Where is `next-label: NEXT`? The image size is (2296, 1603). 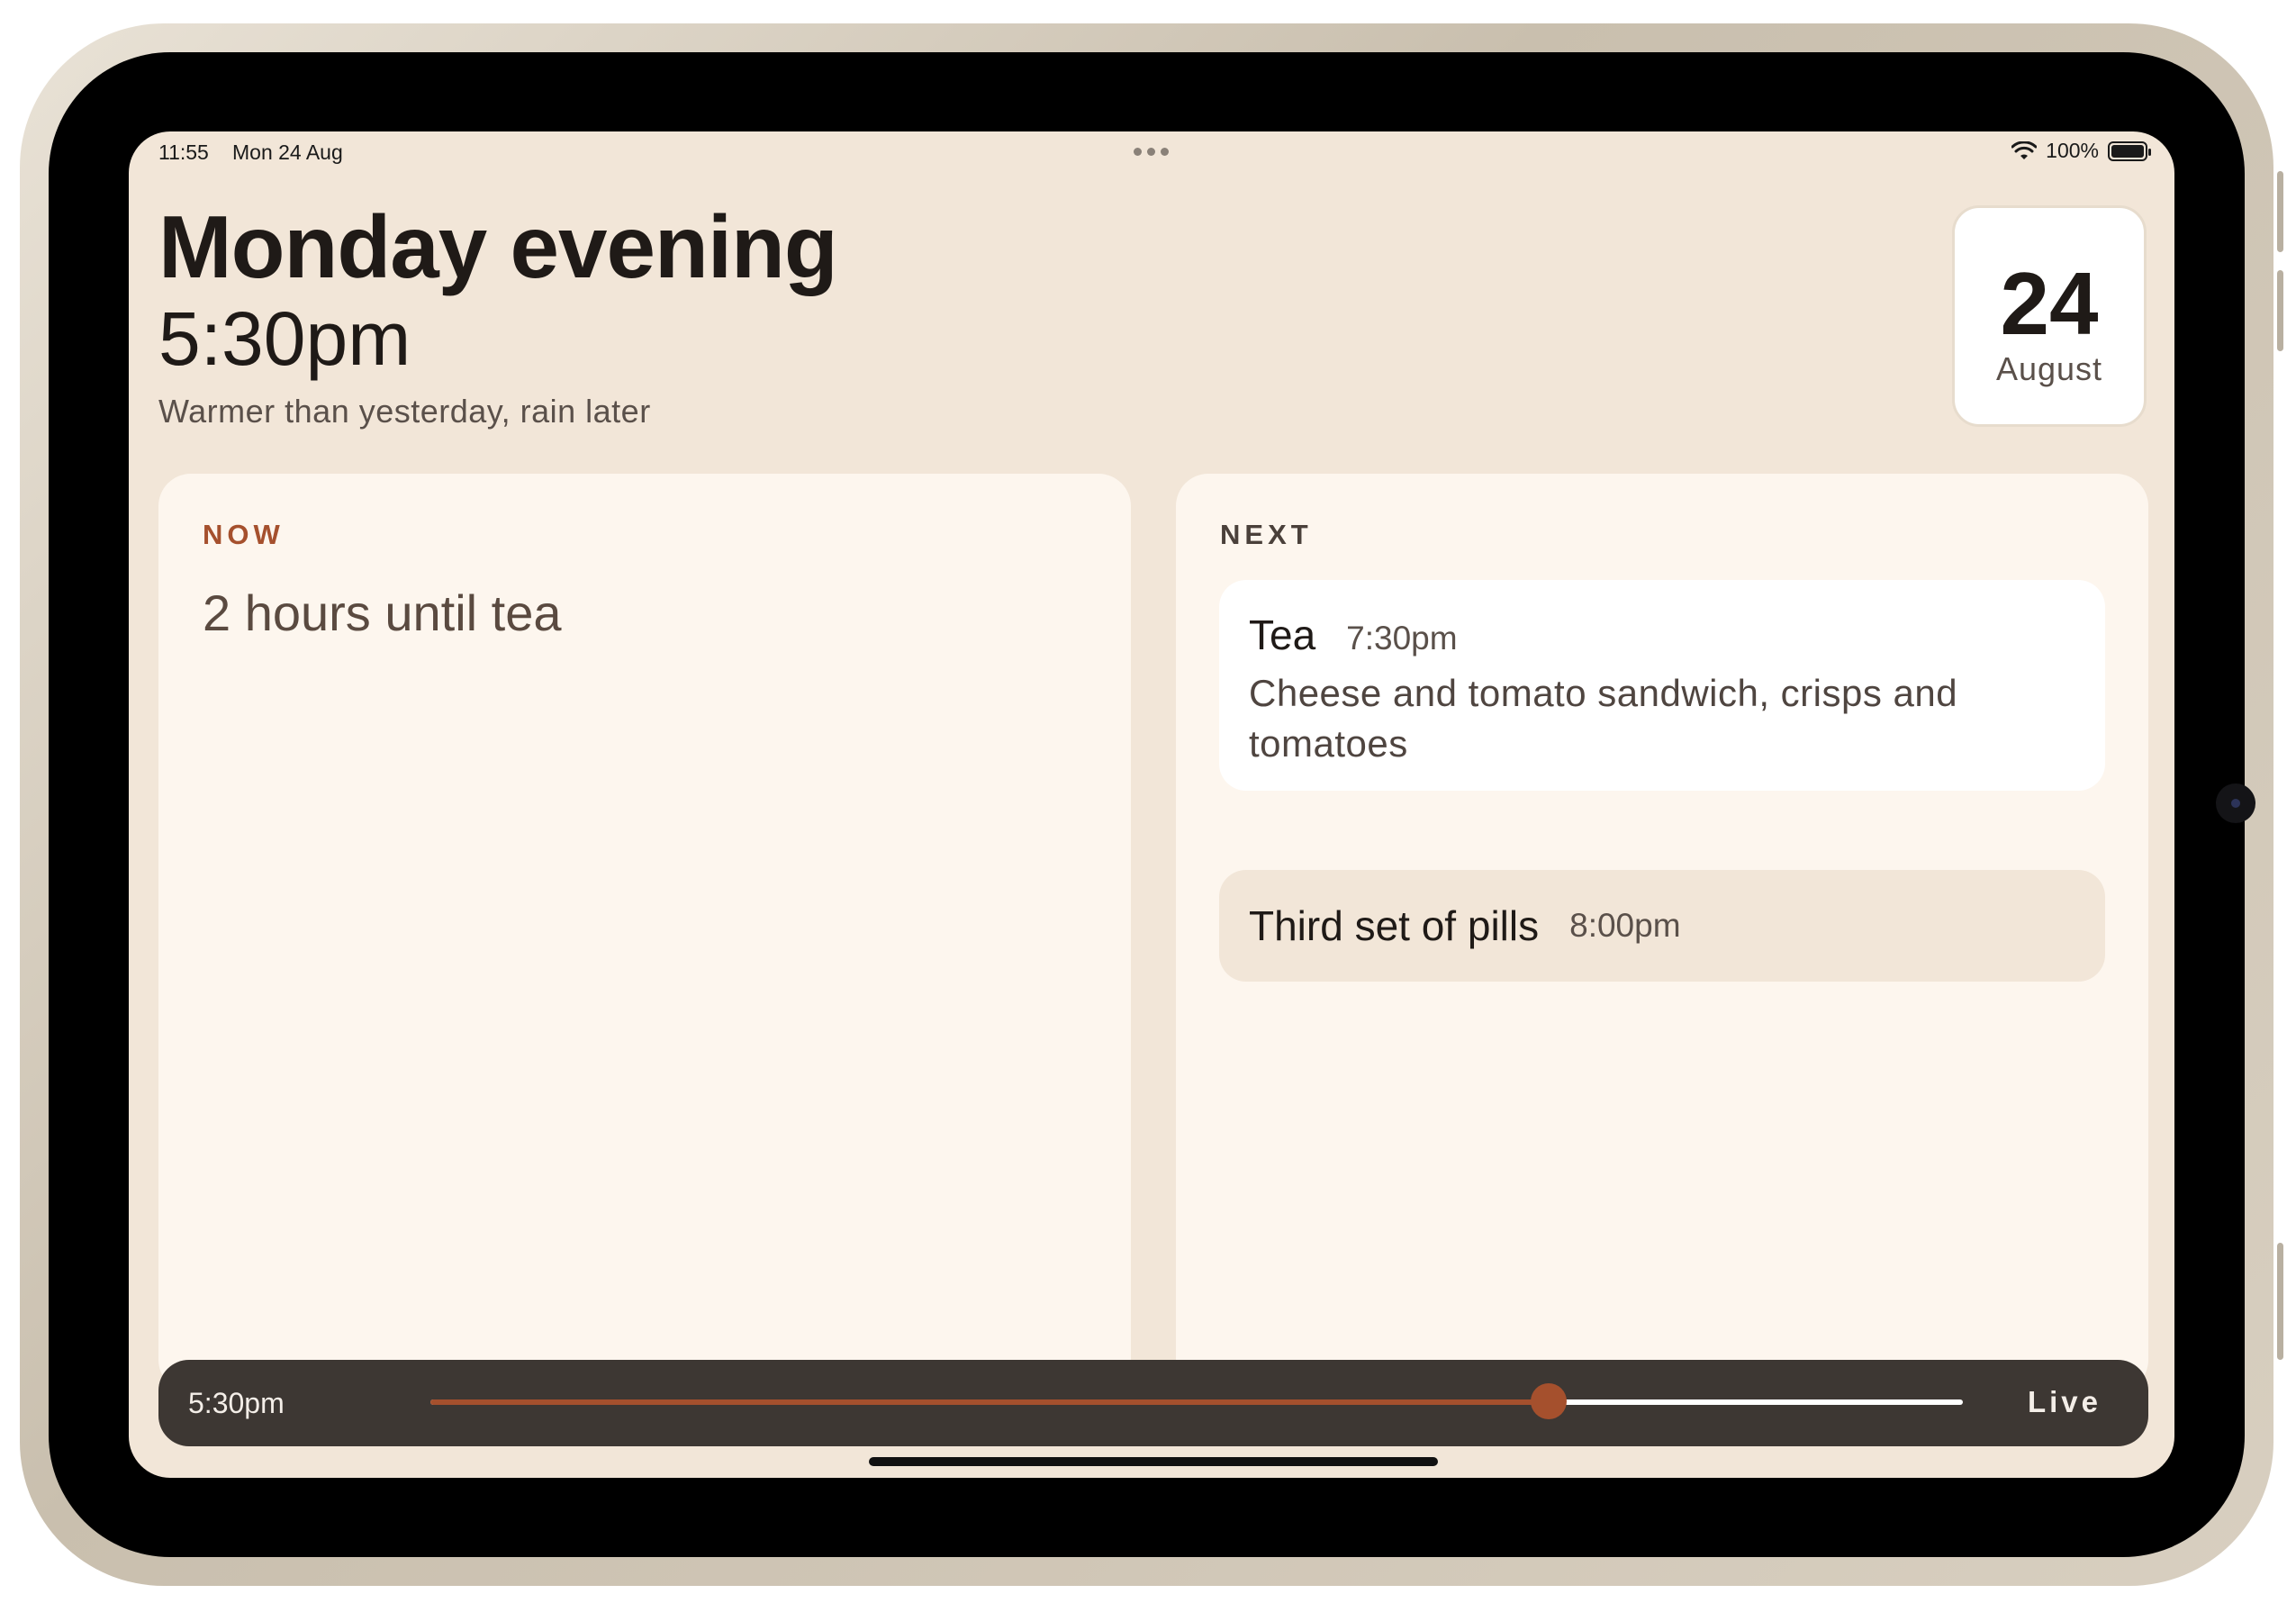
next-label: NEXT is located at coordinates (1266, 534).